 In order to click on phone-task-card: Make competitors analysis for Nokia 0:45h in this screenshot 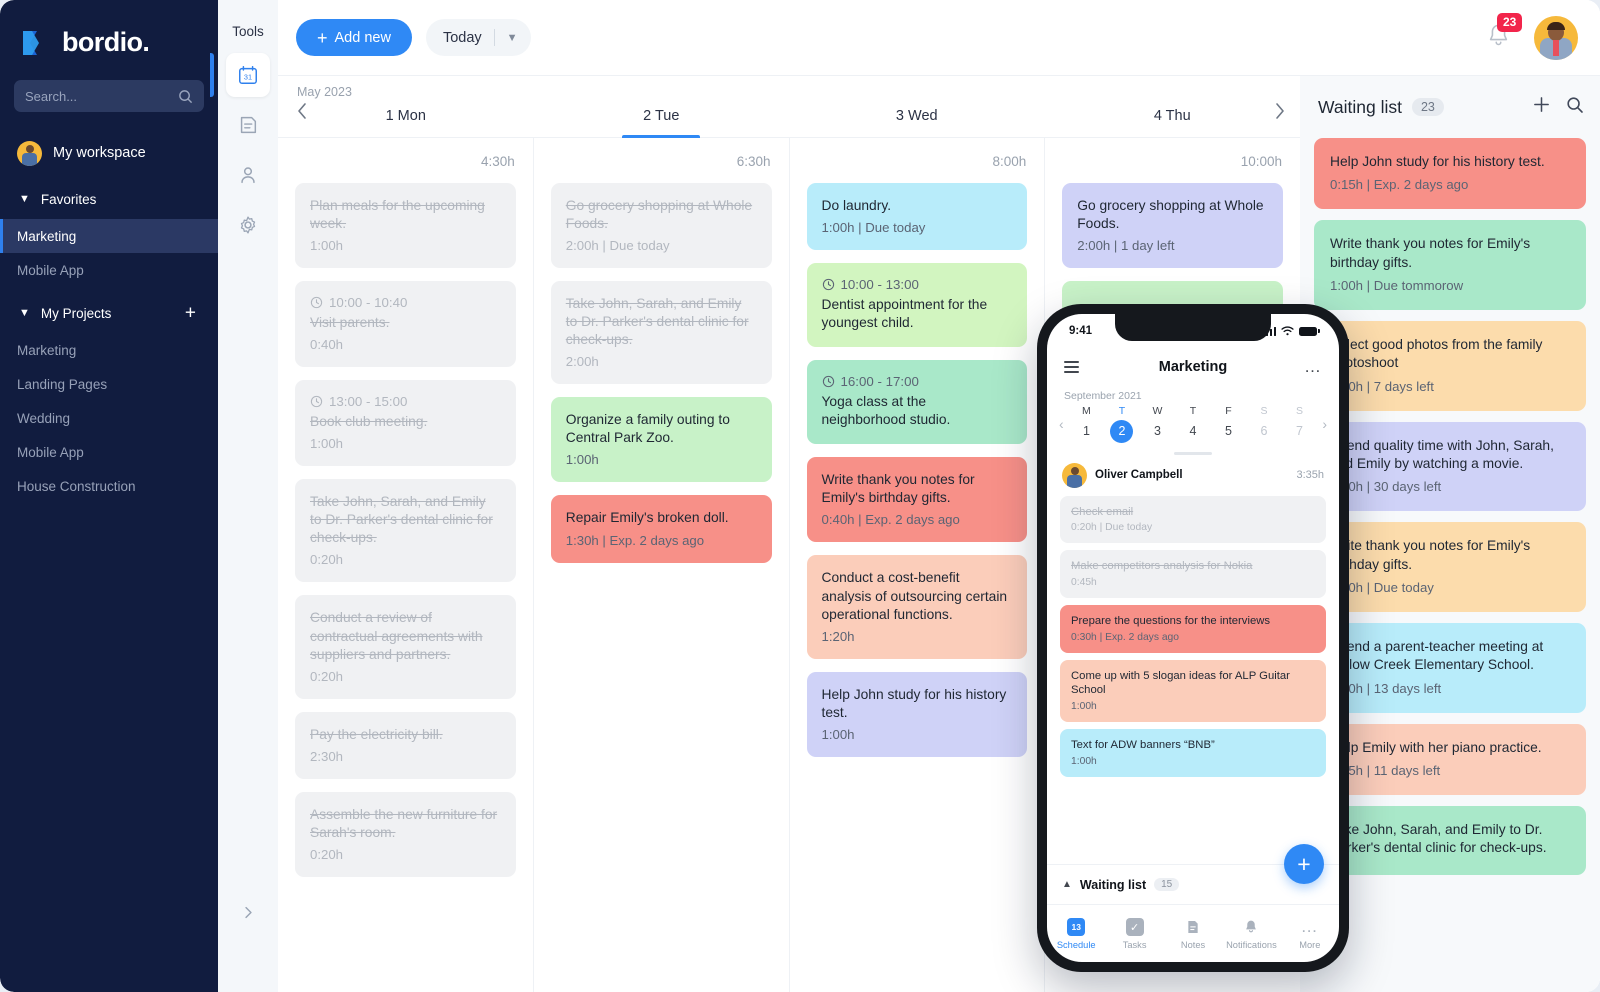, I will do `click(1193, 574)`.